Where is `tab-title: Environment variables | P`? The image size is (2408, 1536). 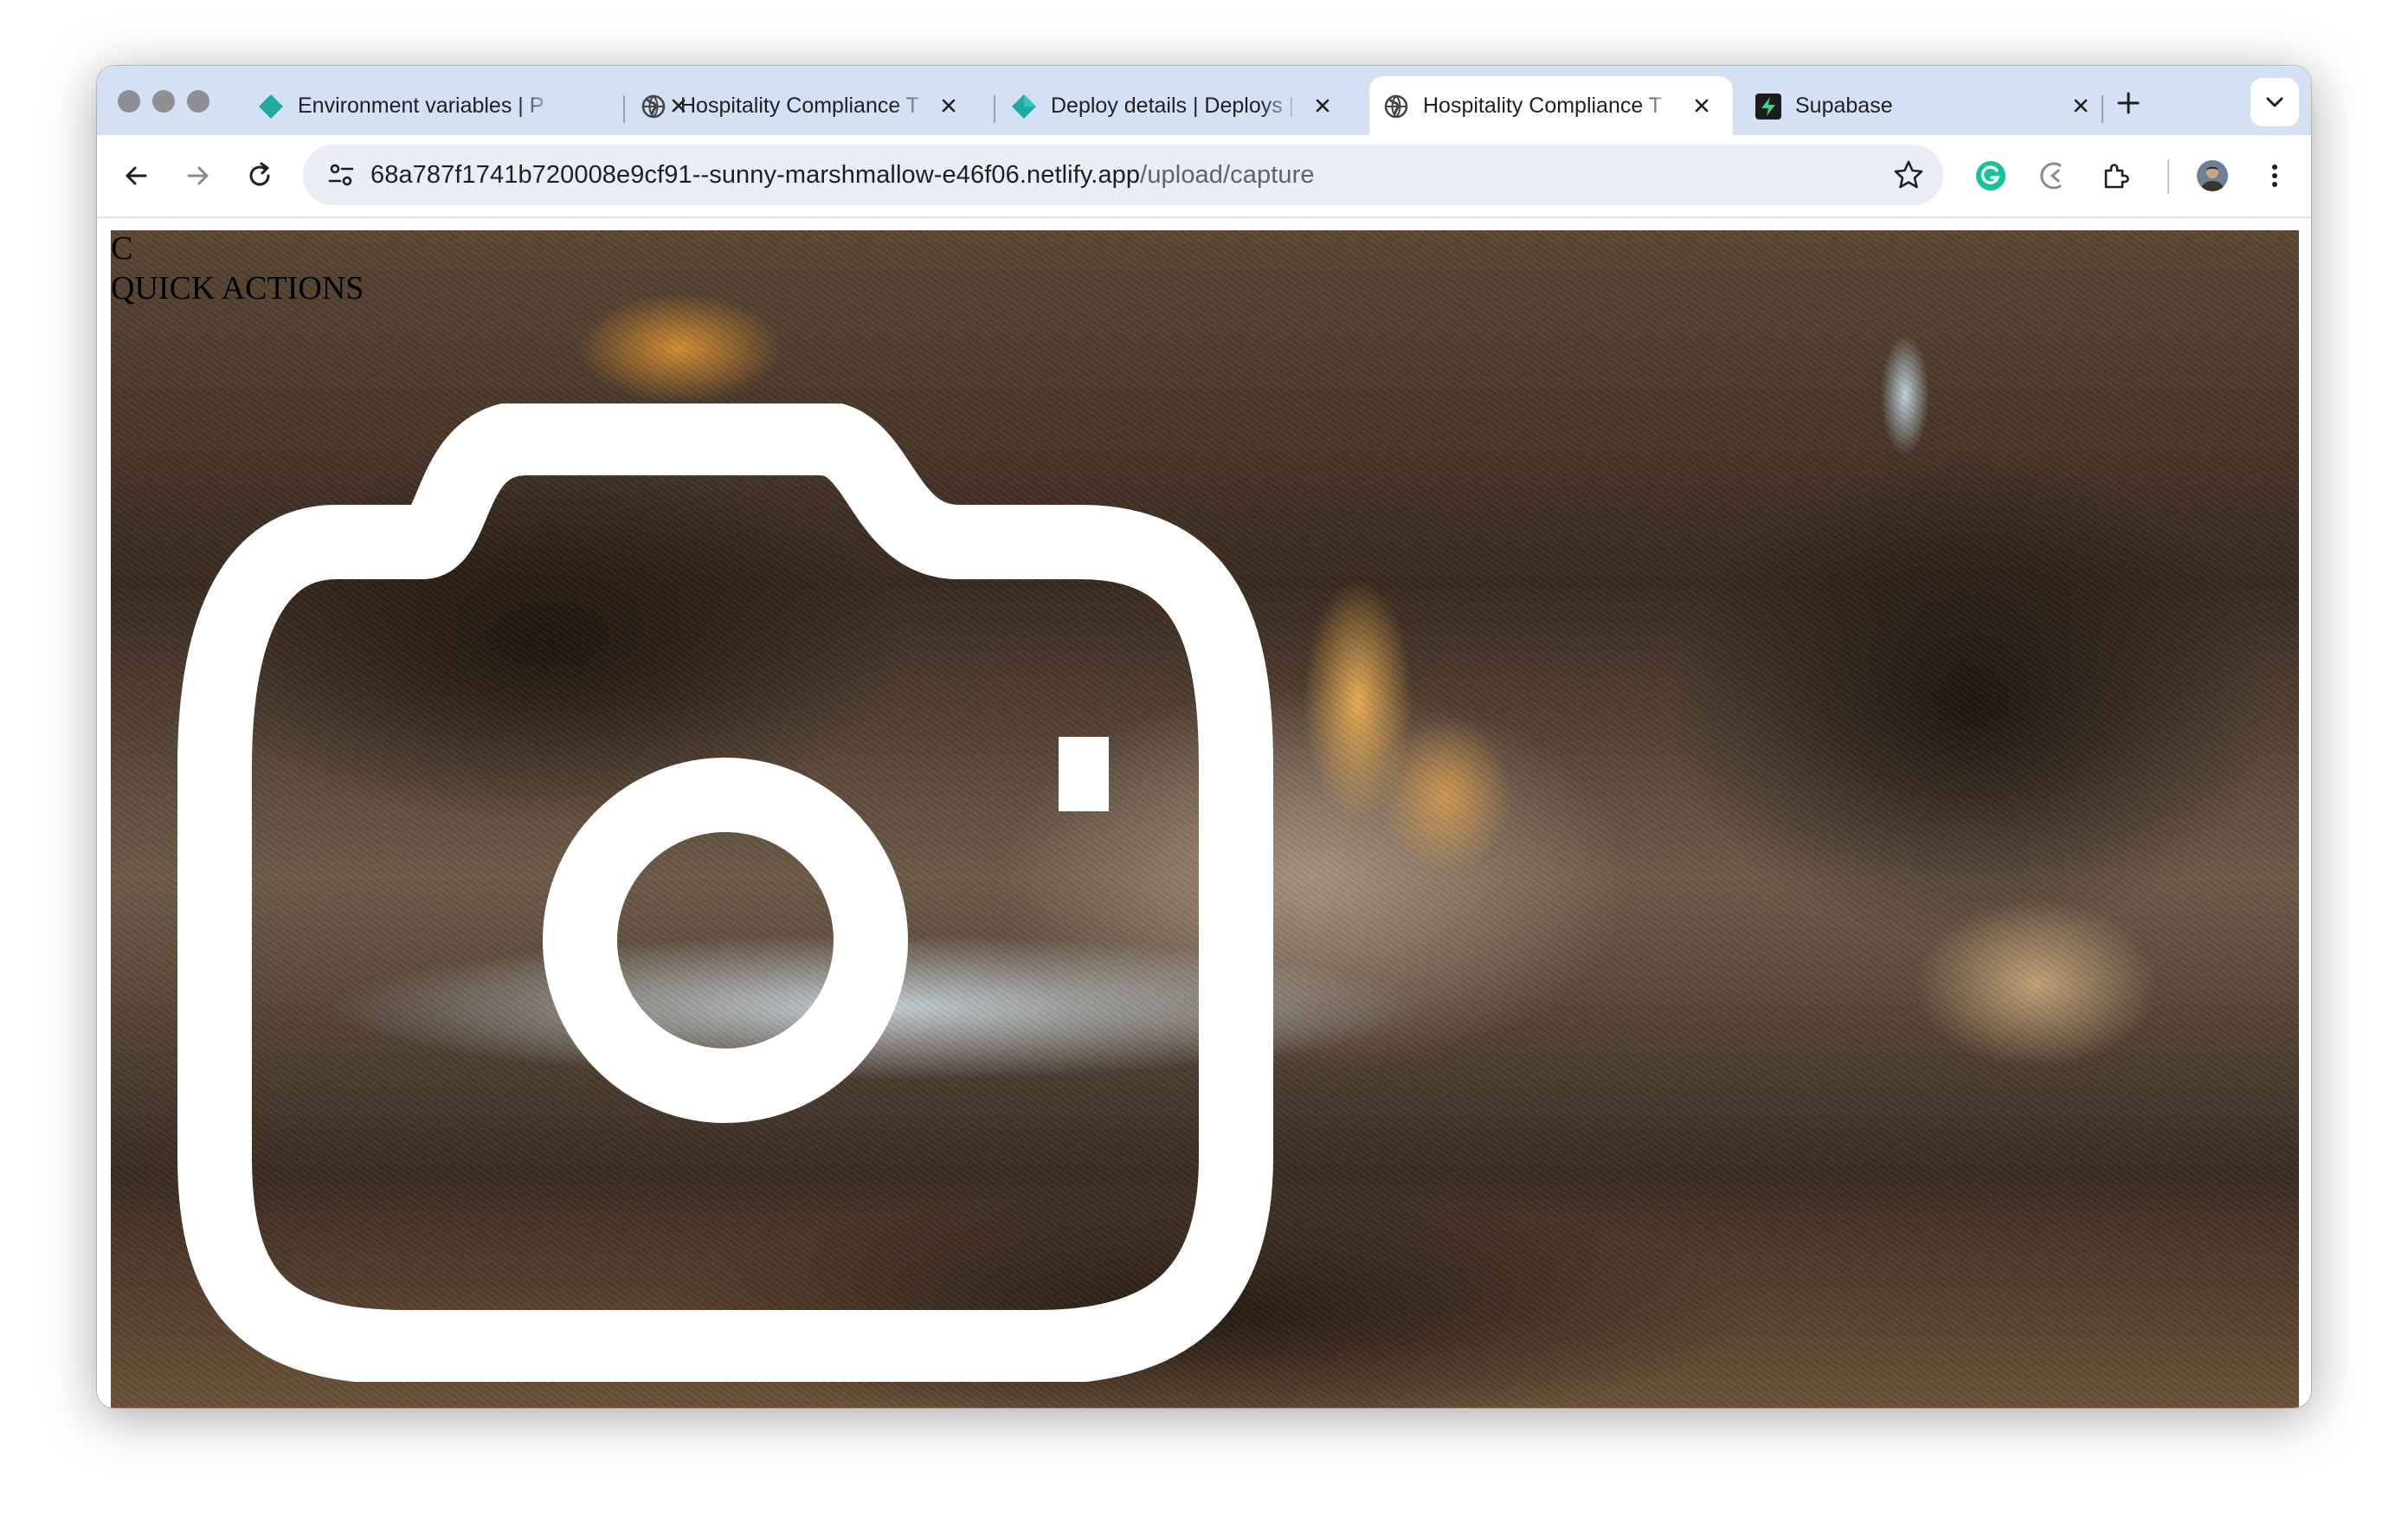 tab-title: Environment variables | P is located at coordinates (421, 106).